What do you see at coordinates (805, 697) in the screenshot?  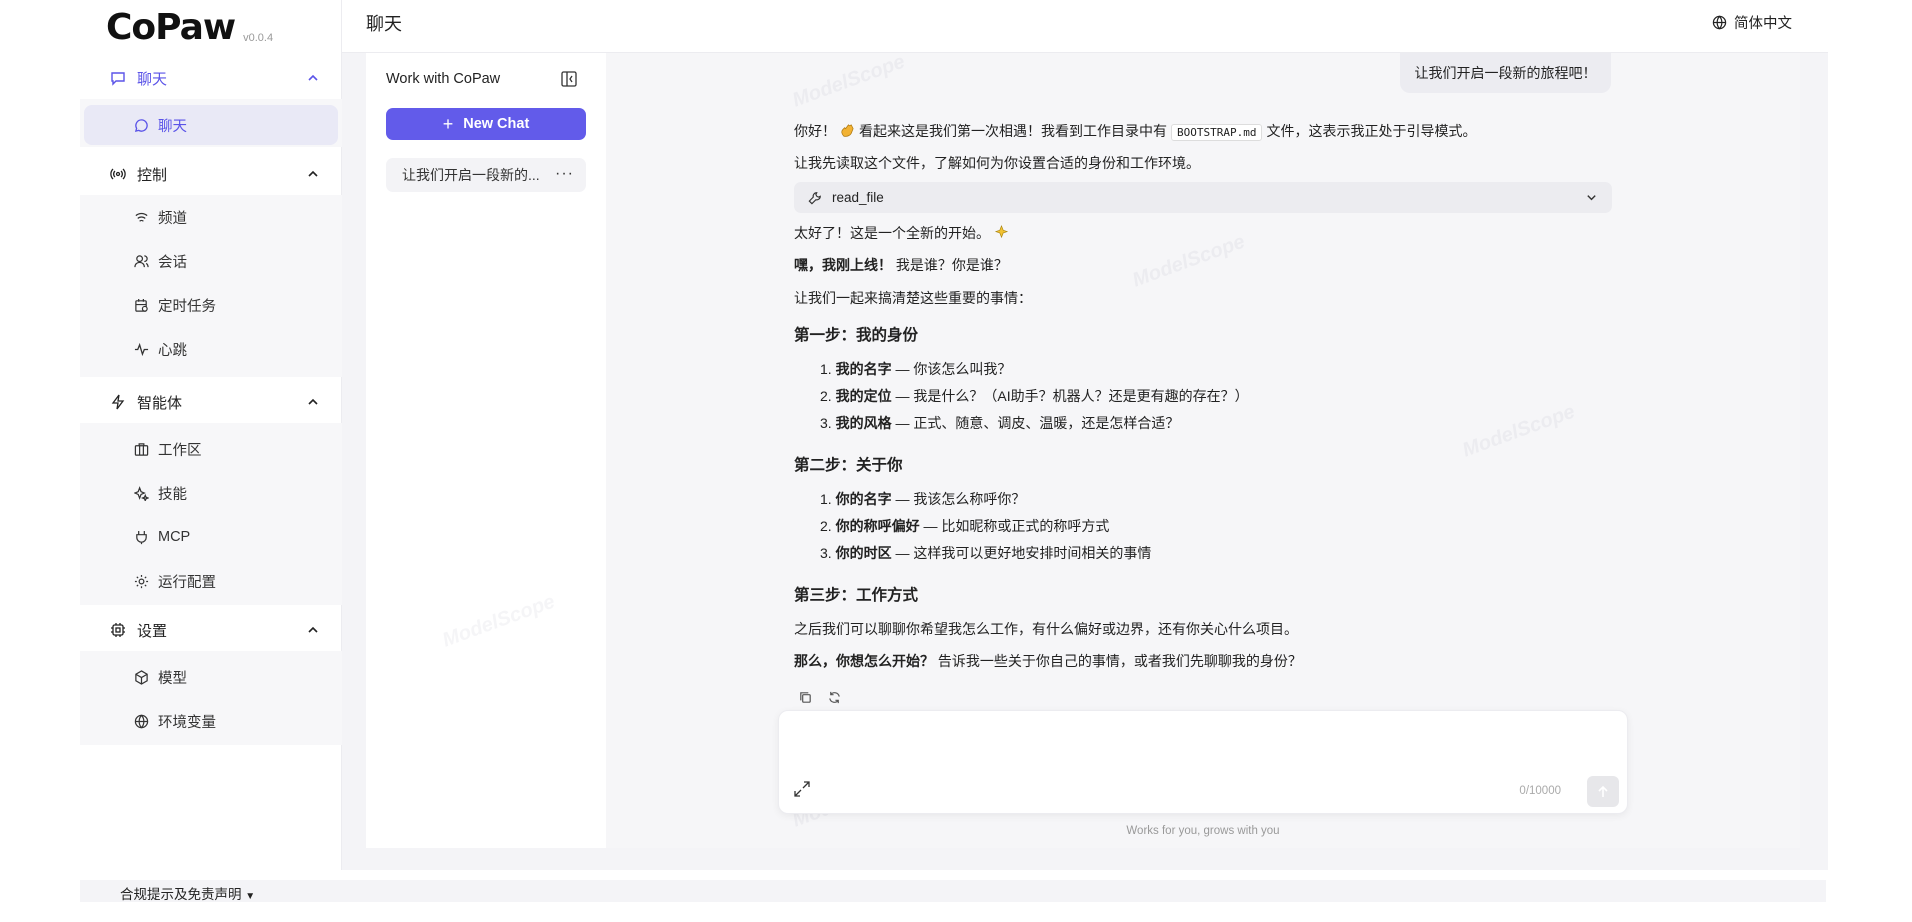 I see `copy-icon` at bounding box center [805, 697].